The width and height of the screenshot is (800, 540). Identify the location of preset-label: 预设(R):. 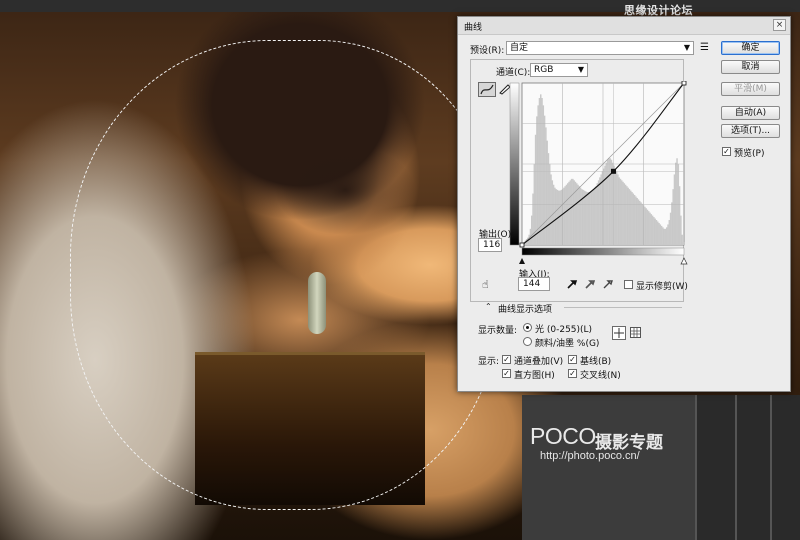
(487, 51).